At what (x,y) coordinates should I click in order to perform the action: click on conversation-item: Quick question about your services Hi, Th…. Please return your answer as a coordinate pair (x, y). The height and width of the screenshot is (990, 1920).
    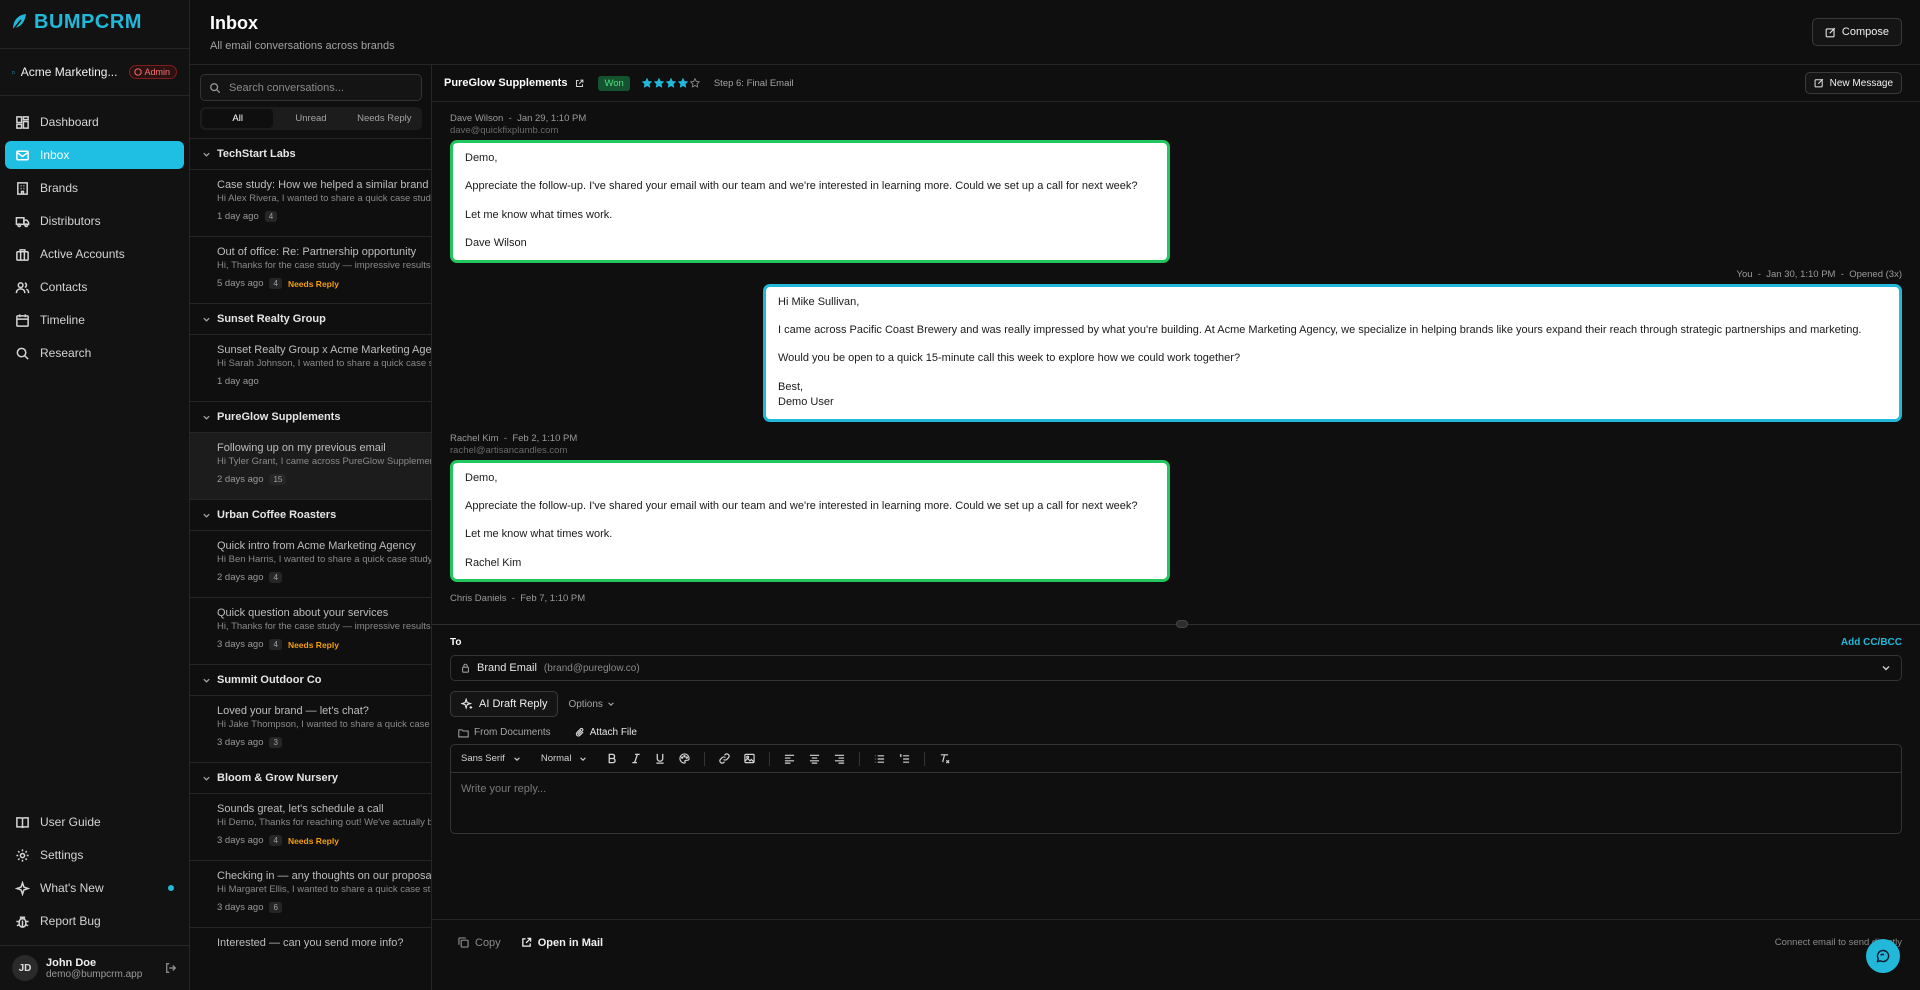
    Looking at the image, I should click on (310, 631).